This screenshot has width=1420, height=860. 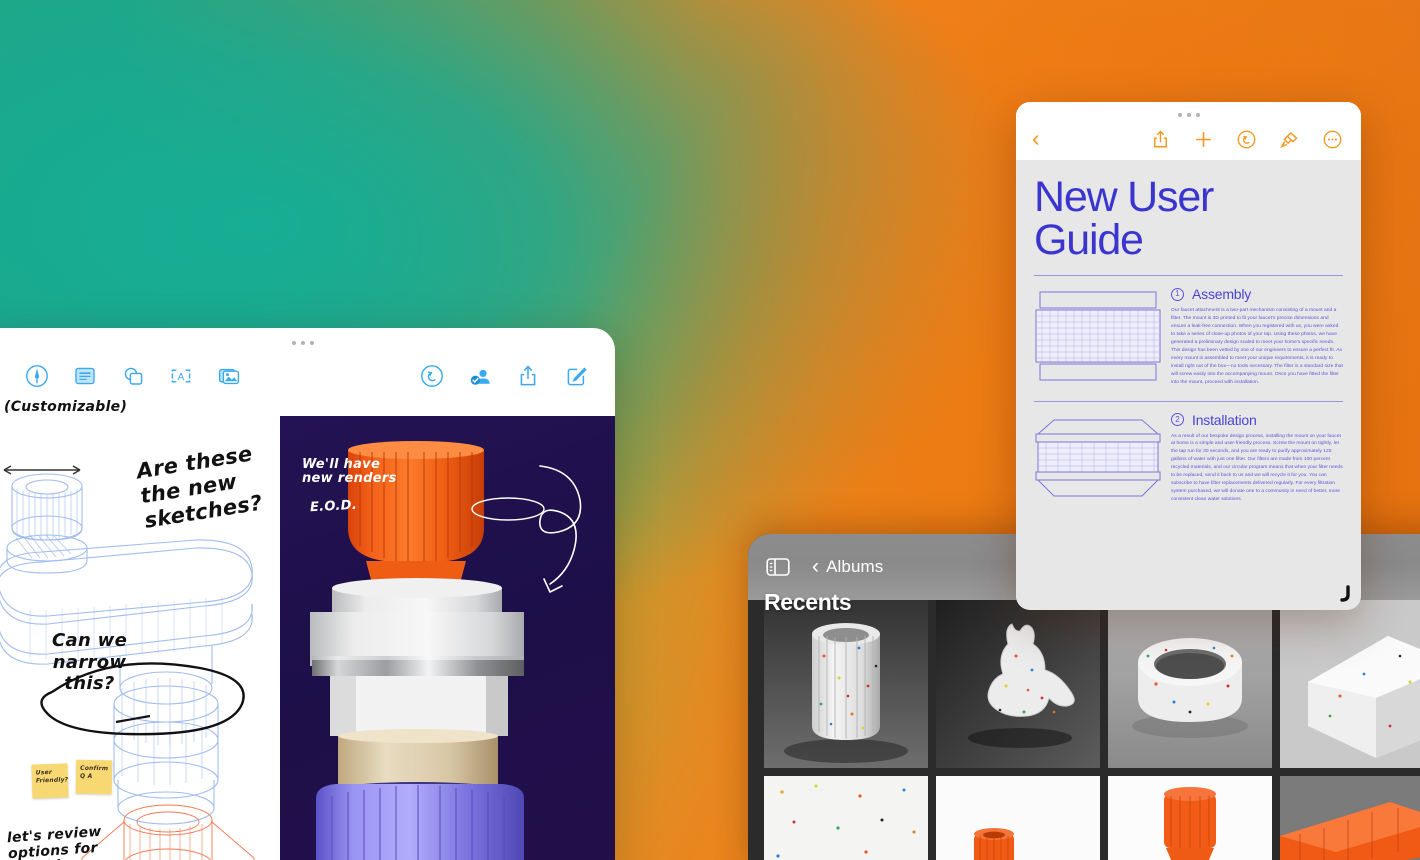 I want to click on mount-diagram, so click(x=1098, y=458).